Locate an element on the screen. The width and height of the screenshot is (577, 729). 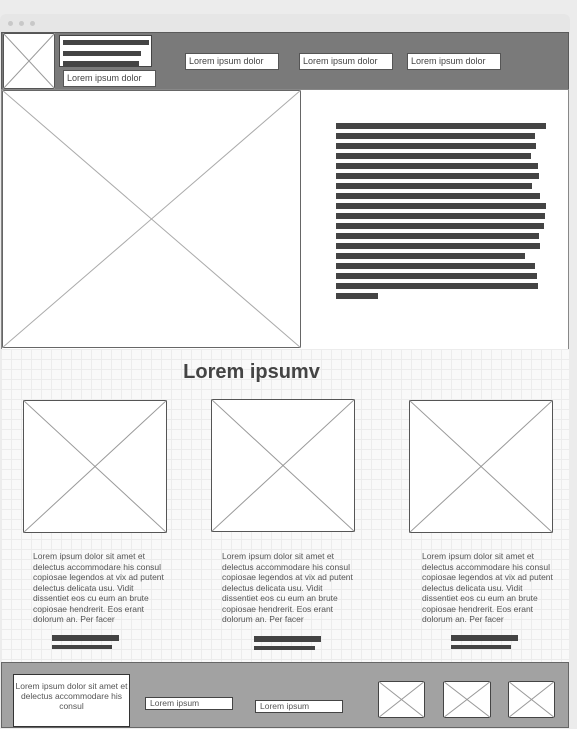
footer-link-2: Lorem ipsum is located at coordinates (299, 706).